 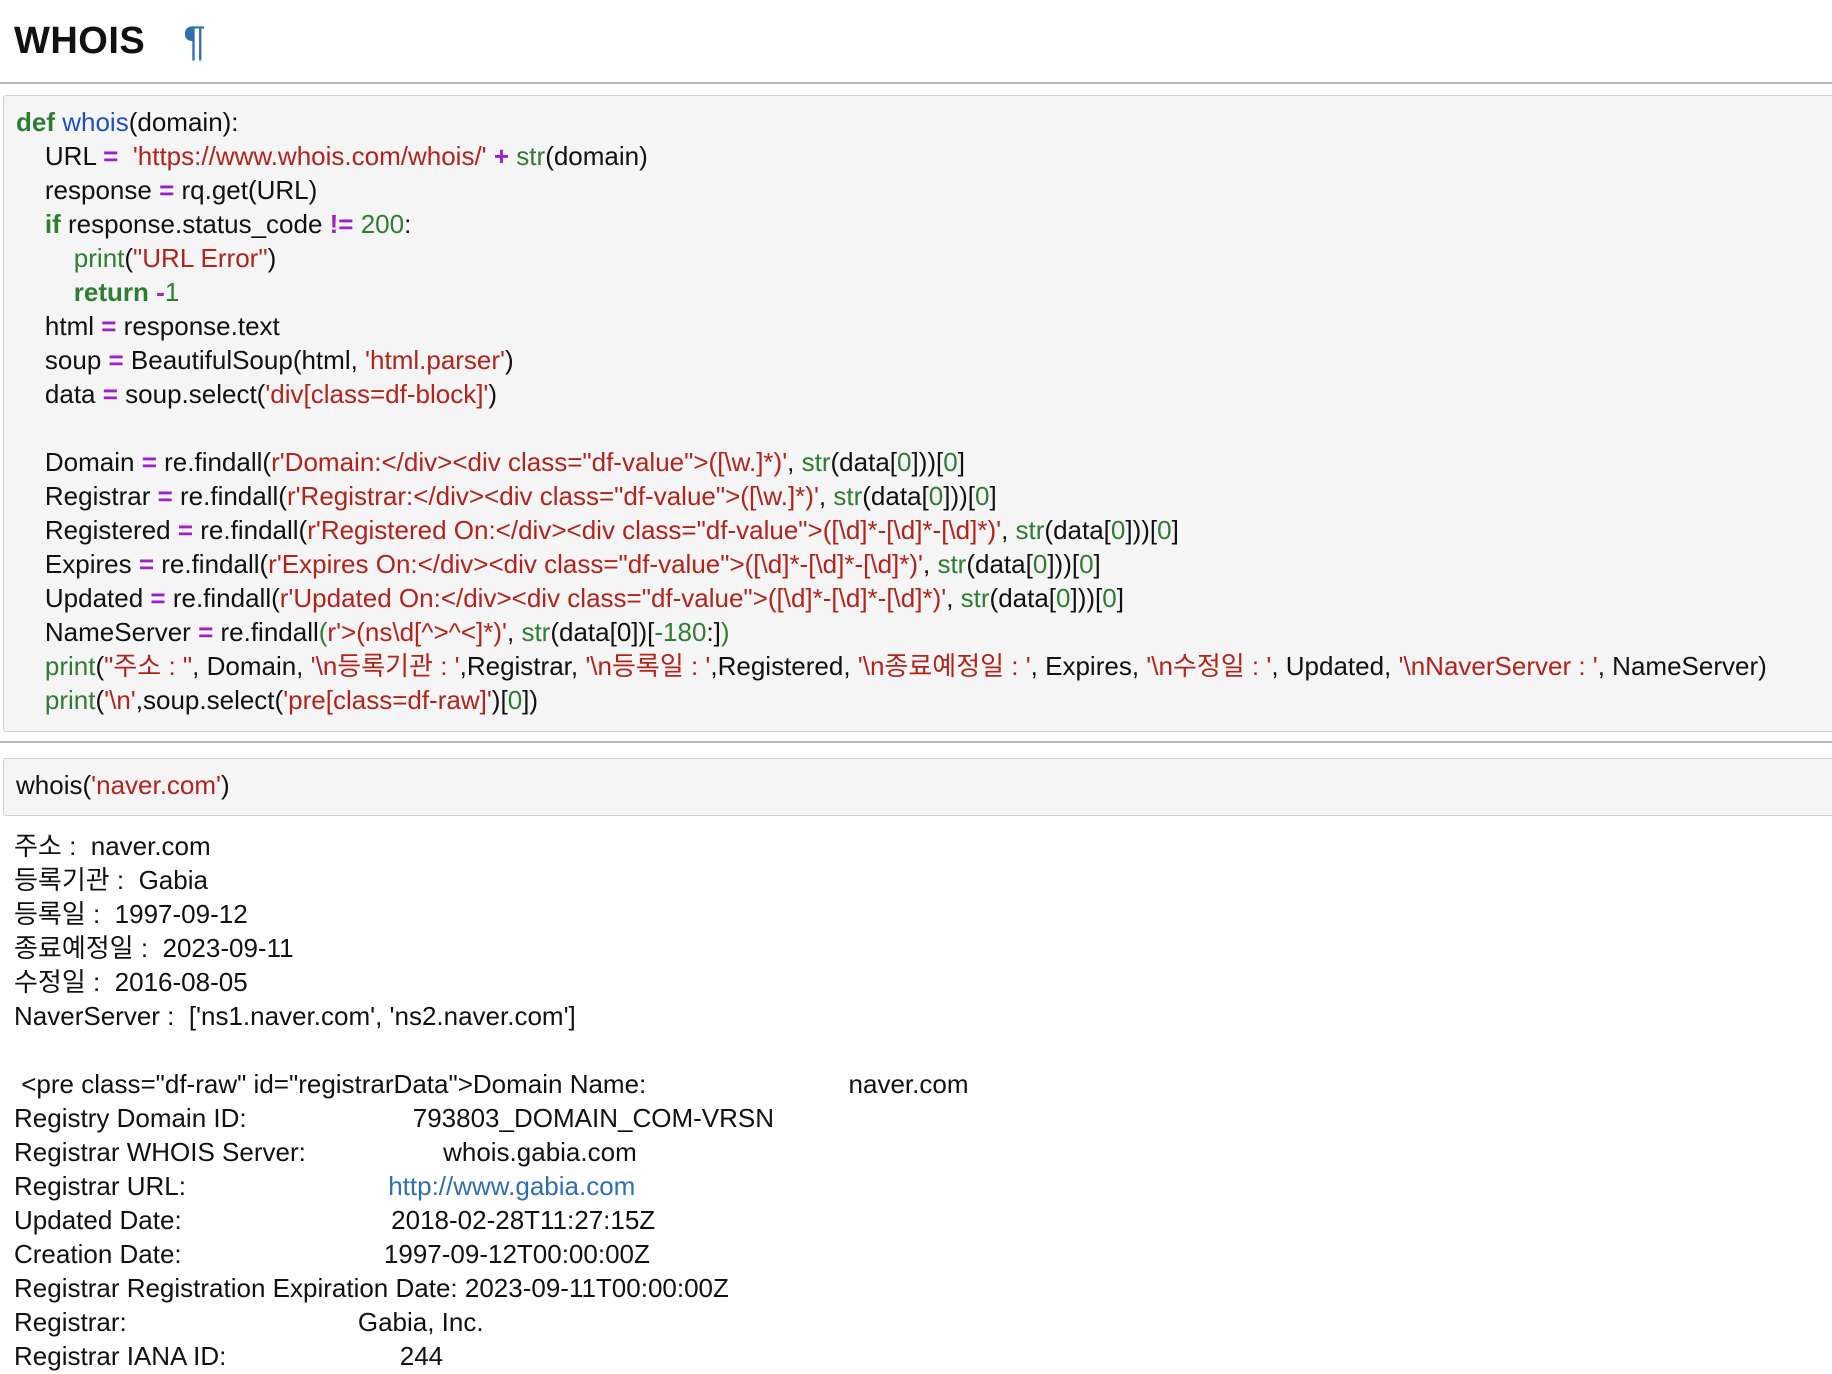 What do you see at coordinates (97, 530) in the screenshot?
I see `text-token: Registered` at bounding box center [97, 530].